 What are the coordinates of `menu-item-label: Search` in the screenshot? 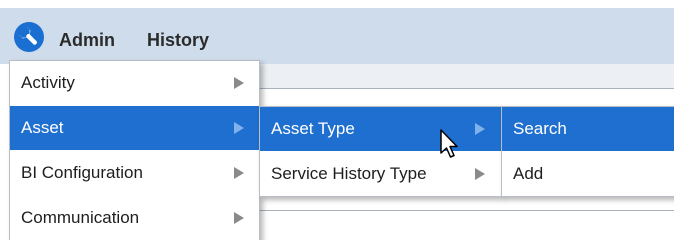 It's located at (540, 128).